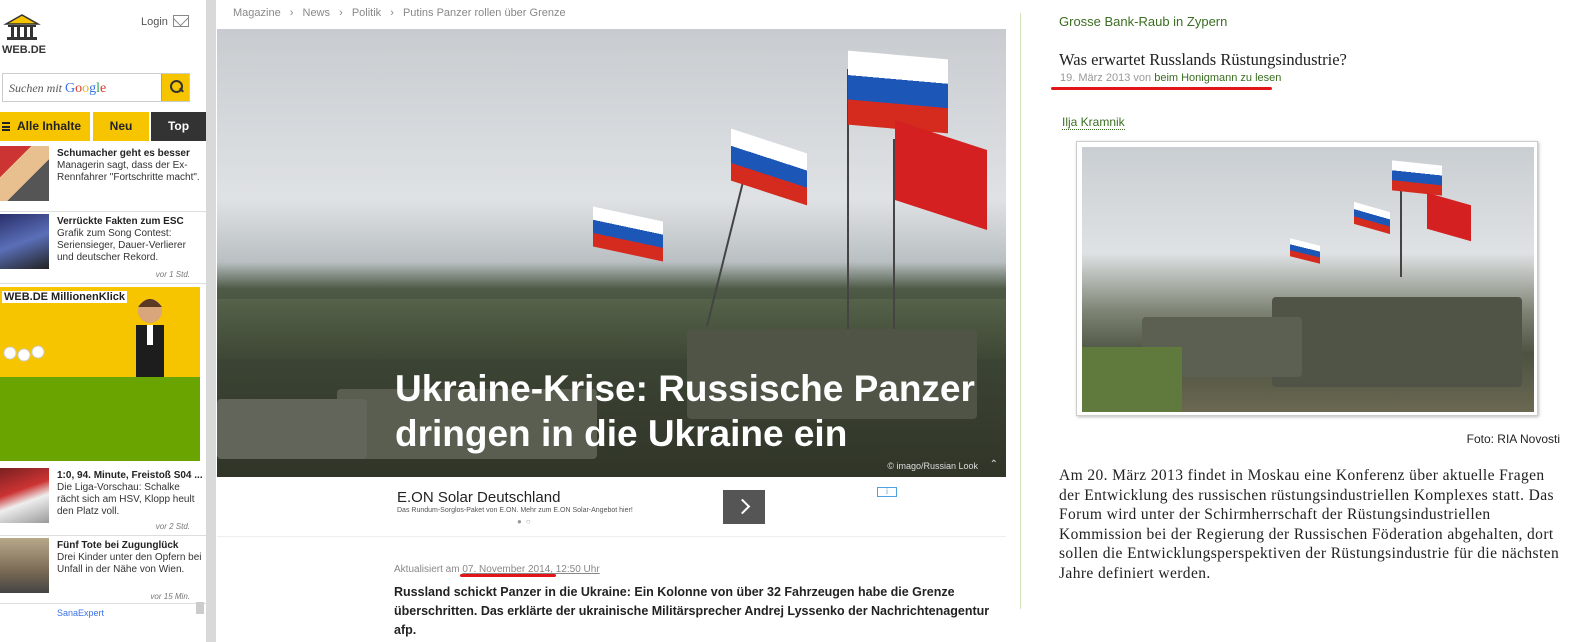 The width and height of the screenshot is (1592, 642). What do you see at coordinates (65, 297) in the screenshot?
I see `banner-label: WEB.DE MillionenKlick` at bounding box center [65, 297].